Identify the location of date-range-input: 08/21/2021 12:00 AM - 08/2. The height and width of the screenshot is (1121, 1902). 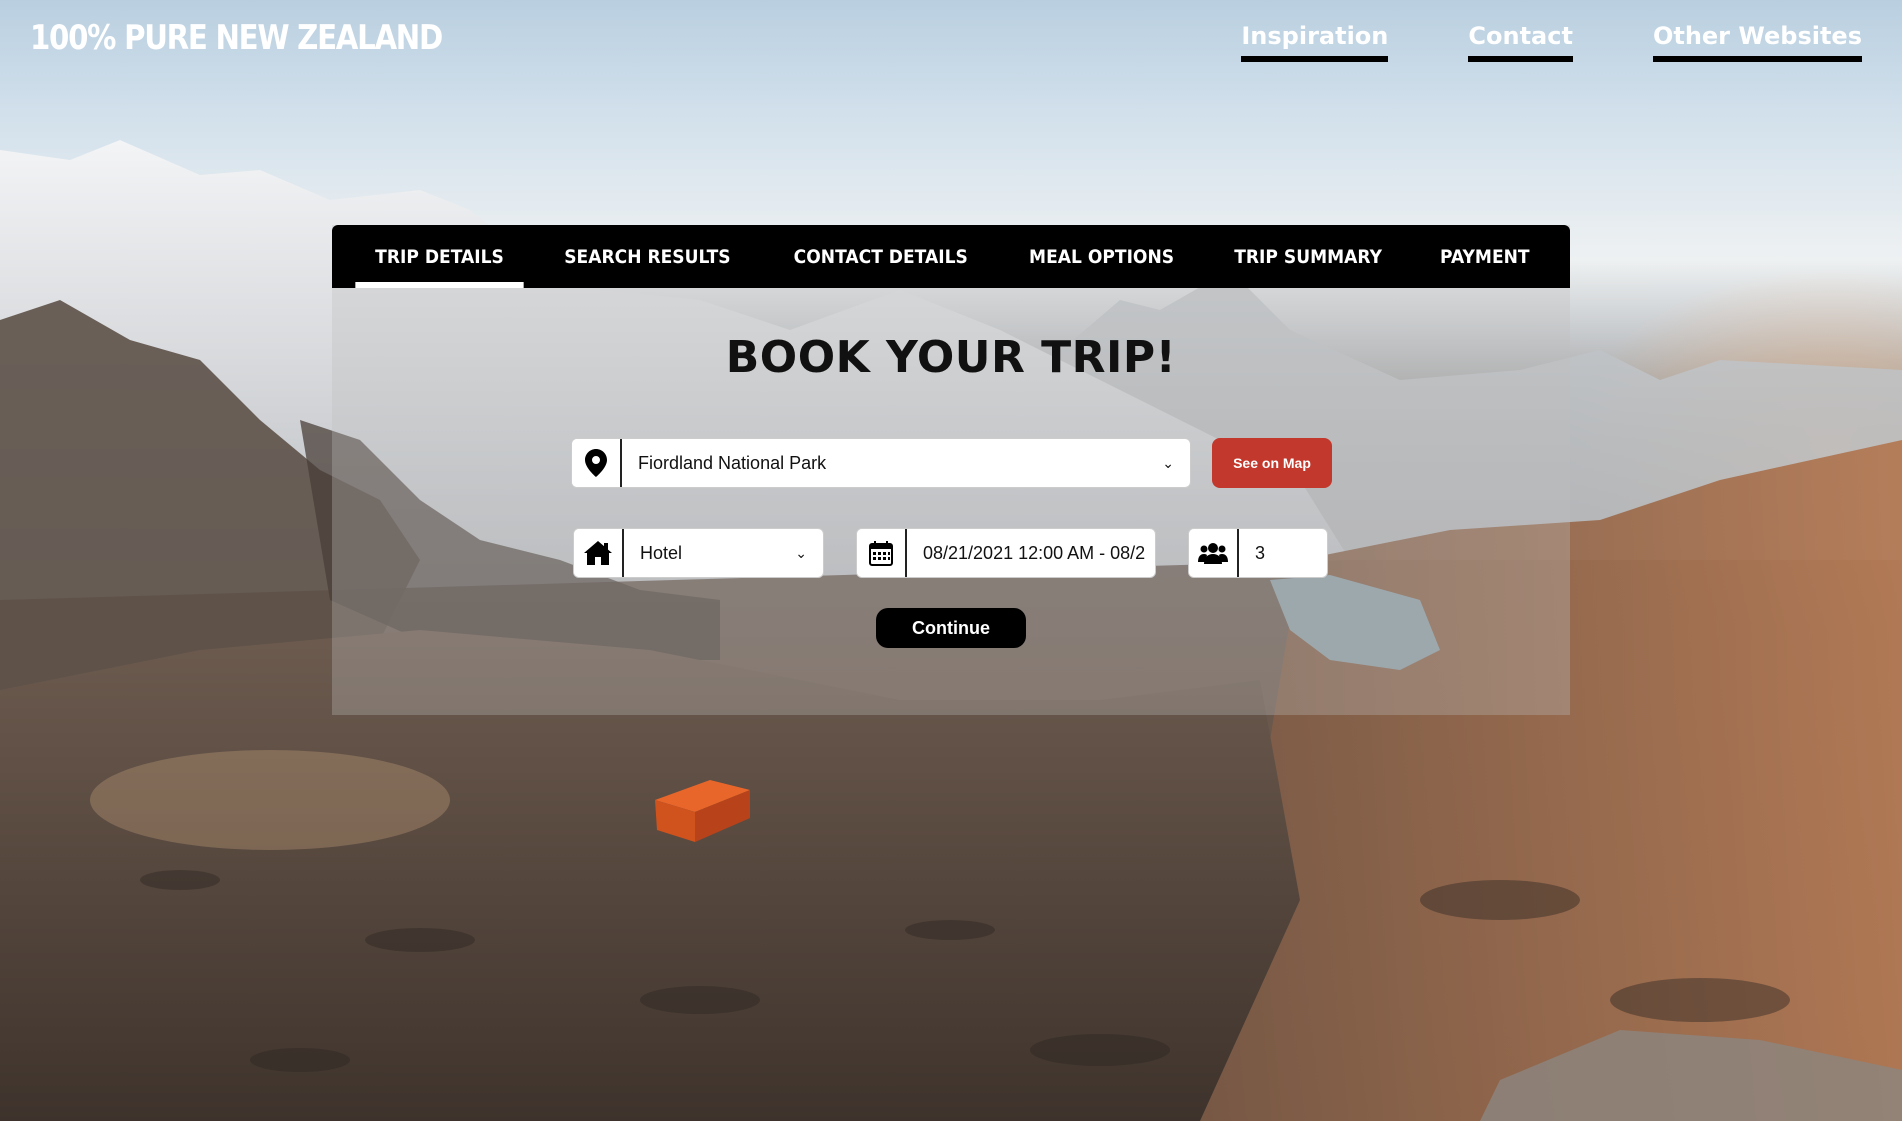
(1031, 553).